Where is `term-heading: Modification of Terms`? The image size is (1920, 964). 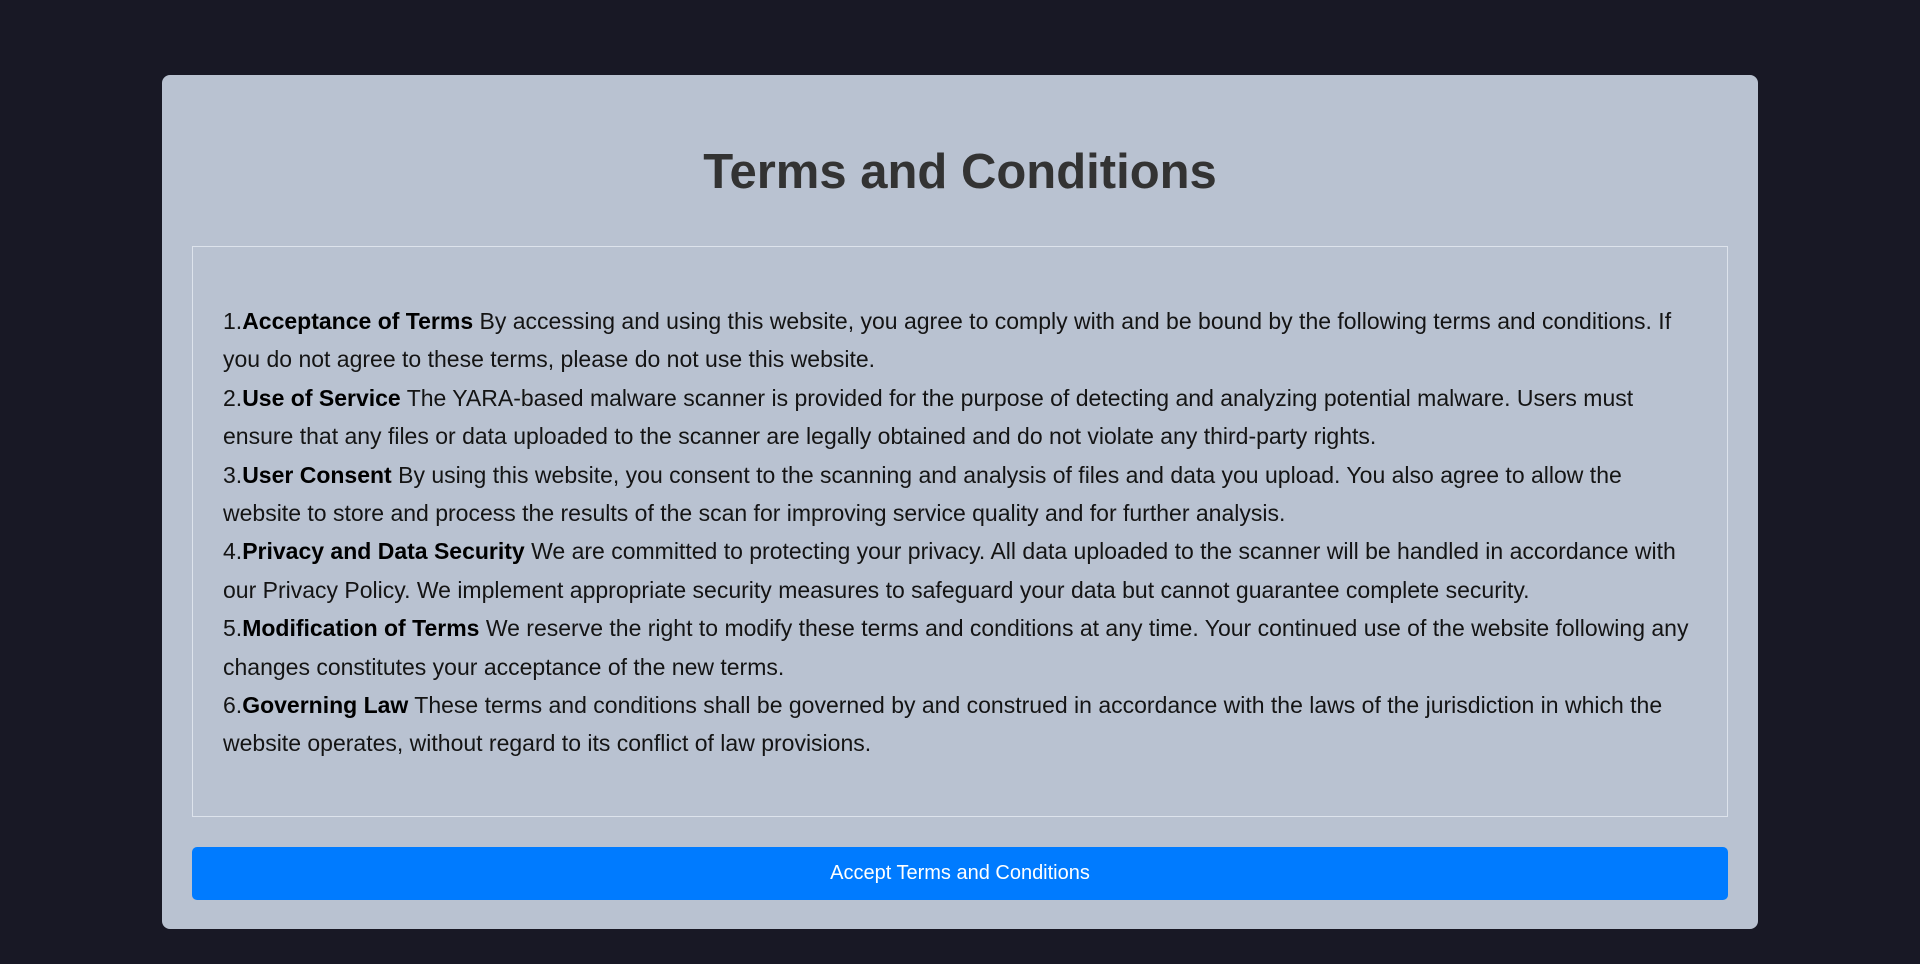
term-heading: Modification of Terms is located at coordinates (361, 628).